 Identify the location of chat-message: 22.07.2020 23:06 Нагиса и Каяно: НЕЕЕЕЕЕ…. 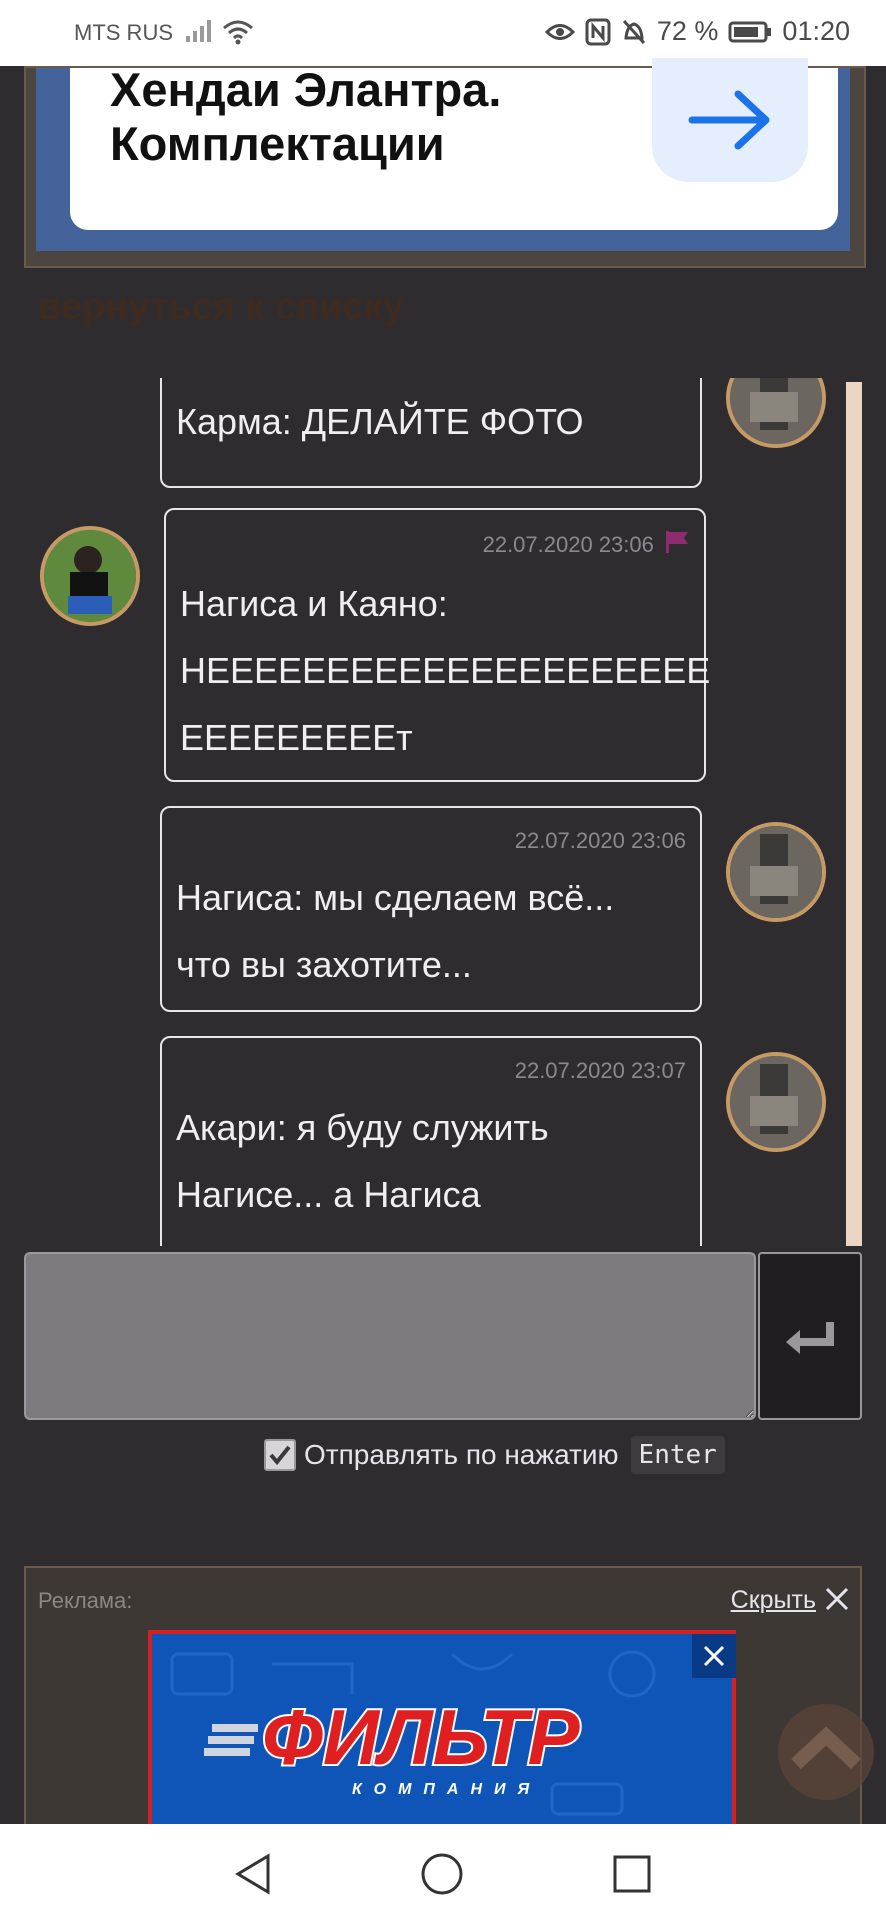
(437, 645).